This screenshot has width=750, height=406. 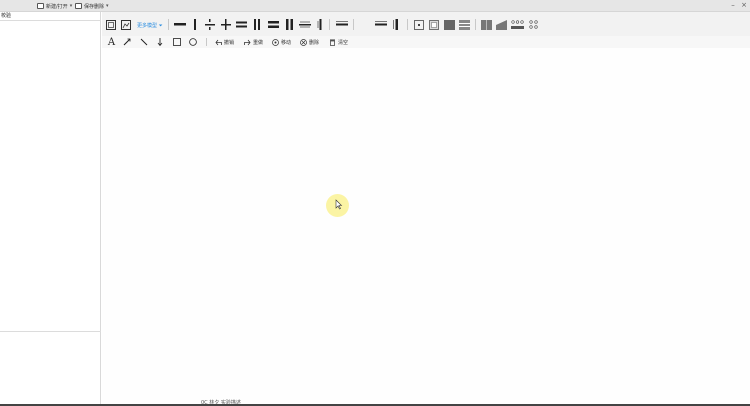 I want to click on dots-box-icon, so click(x=534, y=25).